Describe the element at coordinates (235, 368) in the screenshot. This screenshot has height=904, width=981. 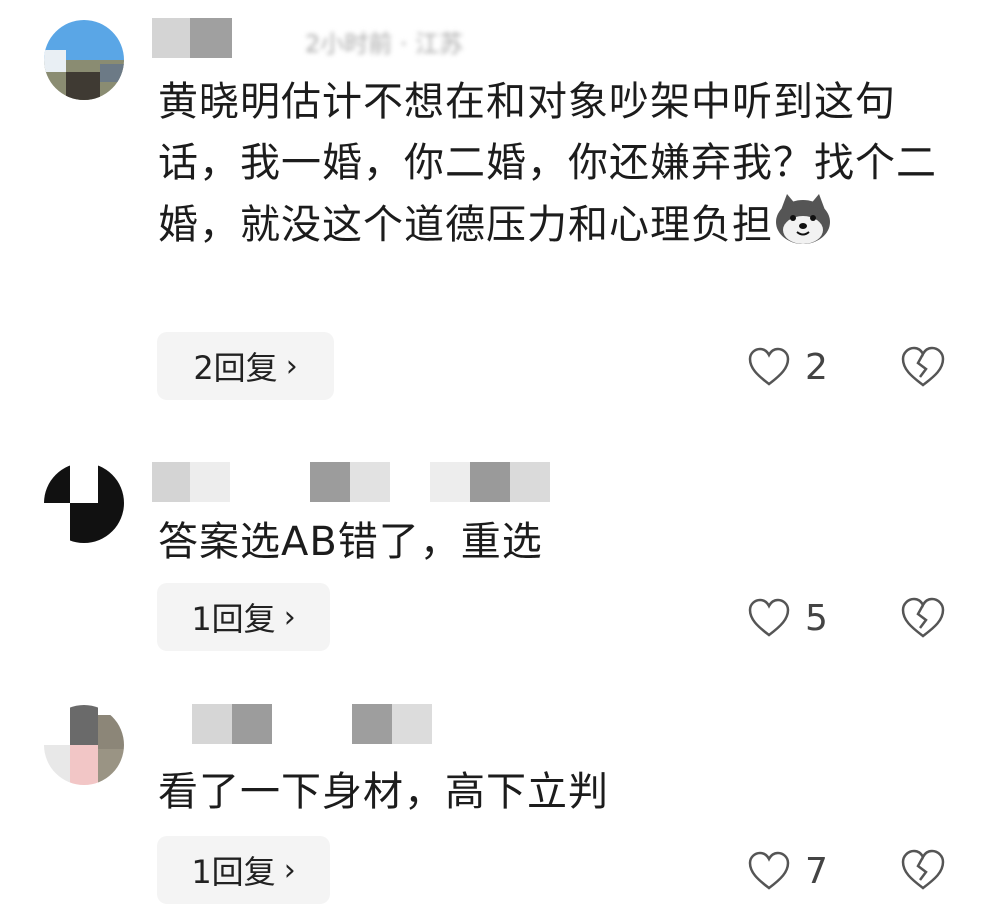
I see `reply-label: 2回复` at that location.